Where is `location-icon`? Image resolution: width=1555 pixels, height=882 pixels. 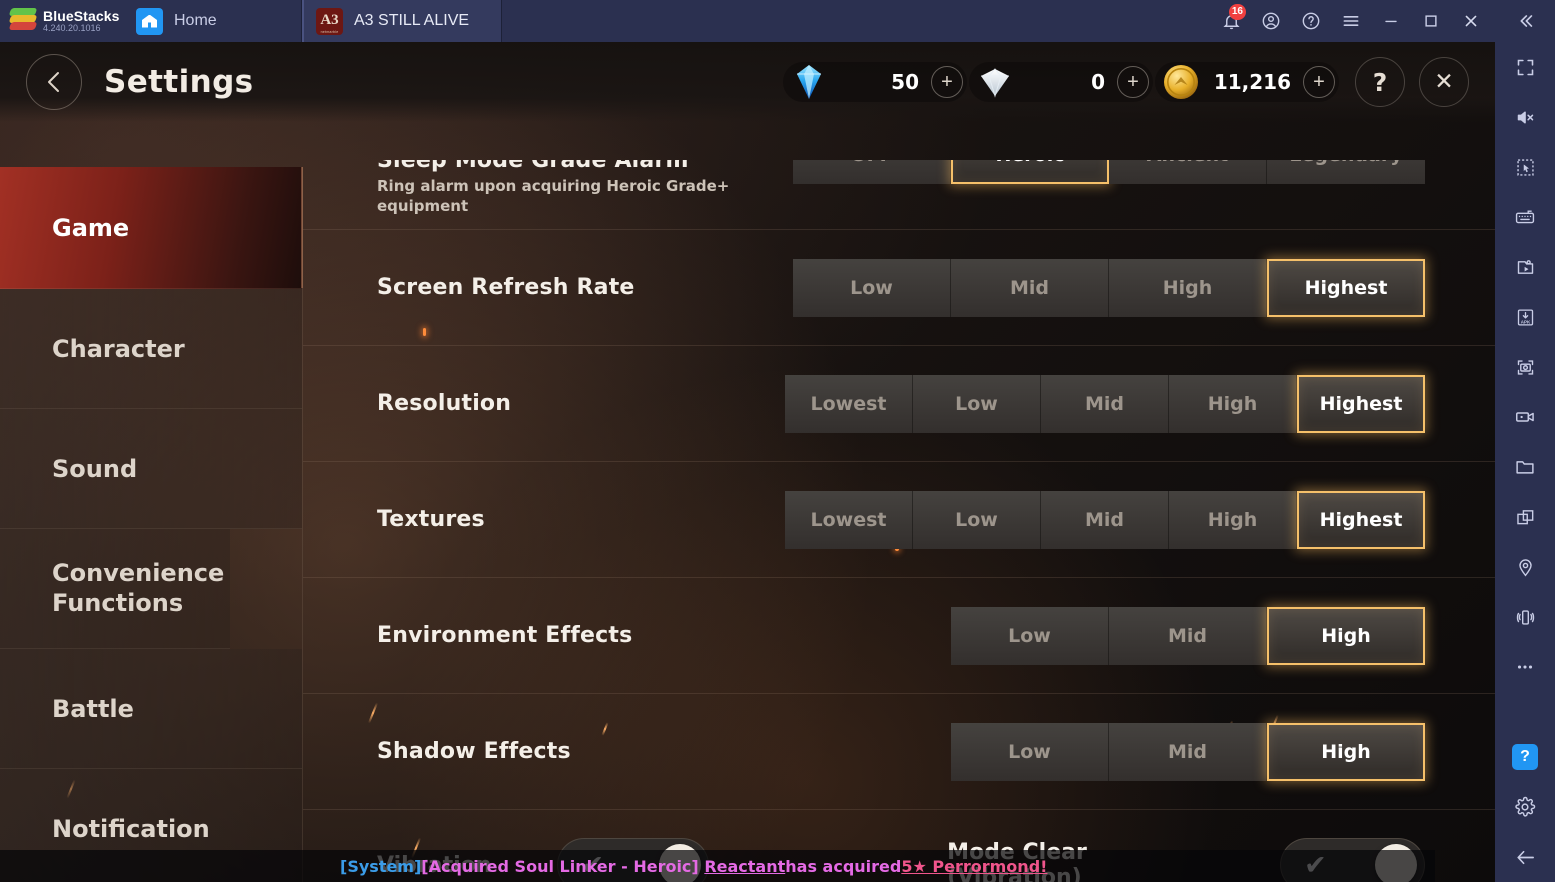
location-icon is located at coordinates (1525, 567).